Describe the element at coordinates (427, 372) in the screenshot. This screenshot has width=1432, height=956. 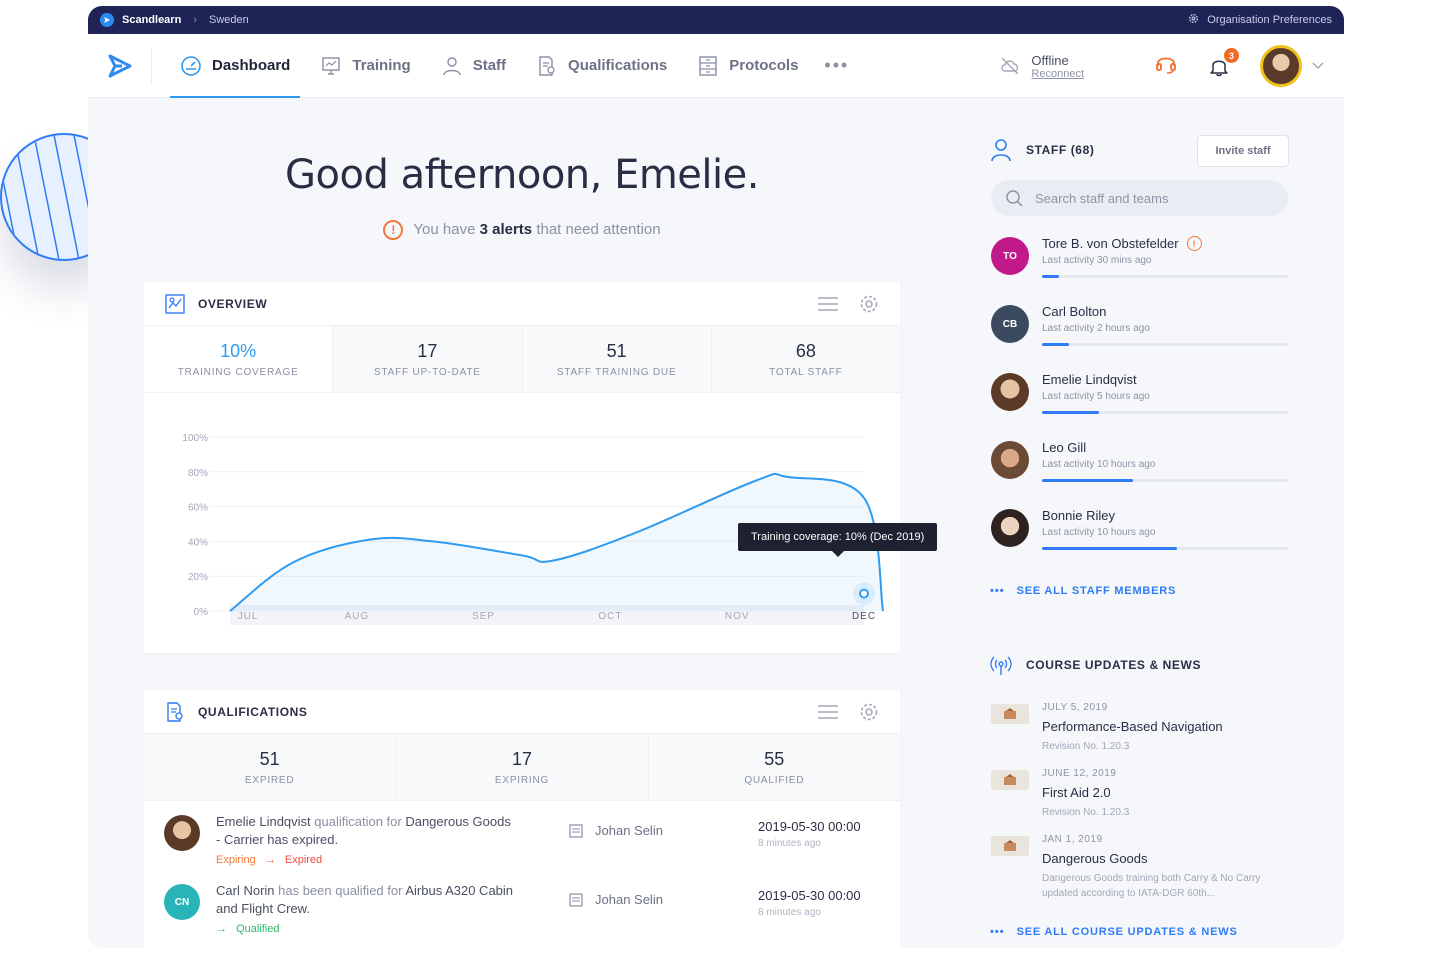
I see `stat-label: STAFF UP-TO-DATE` at that location.